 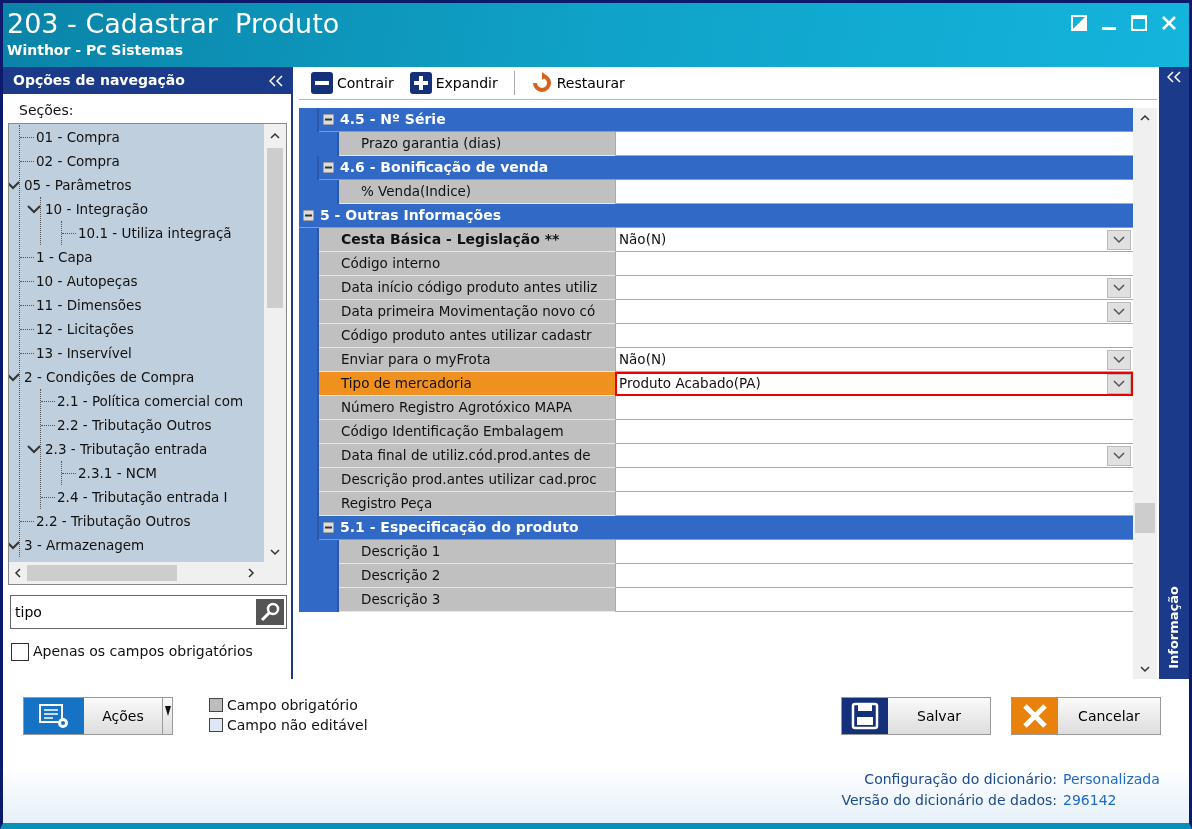 What do you see at coordinates (467, 264) in the screenshot?
I see `field-label: Código interno` at bounding box center [467, 264].